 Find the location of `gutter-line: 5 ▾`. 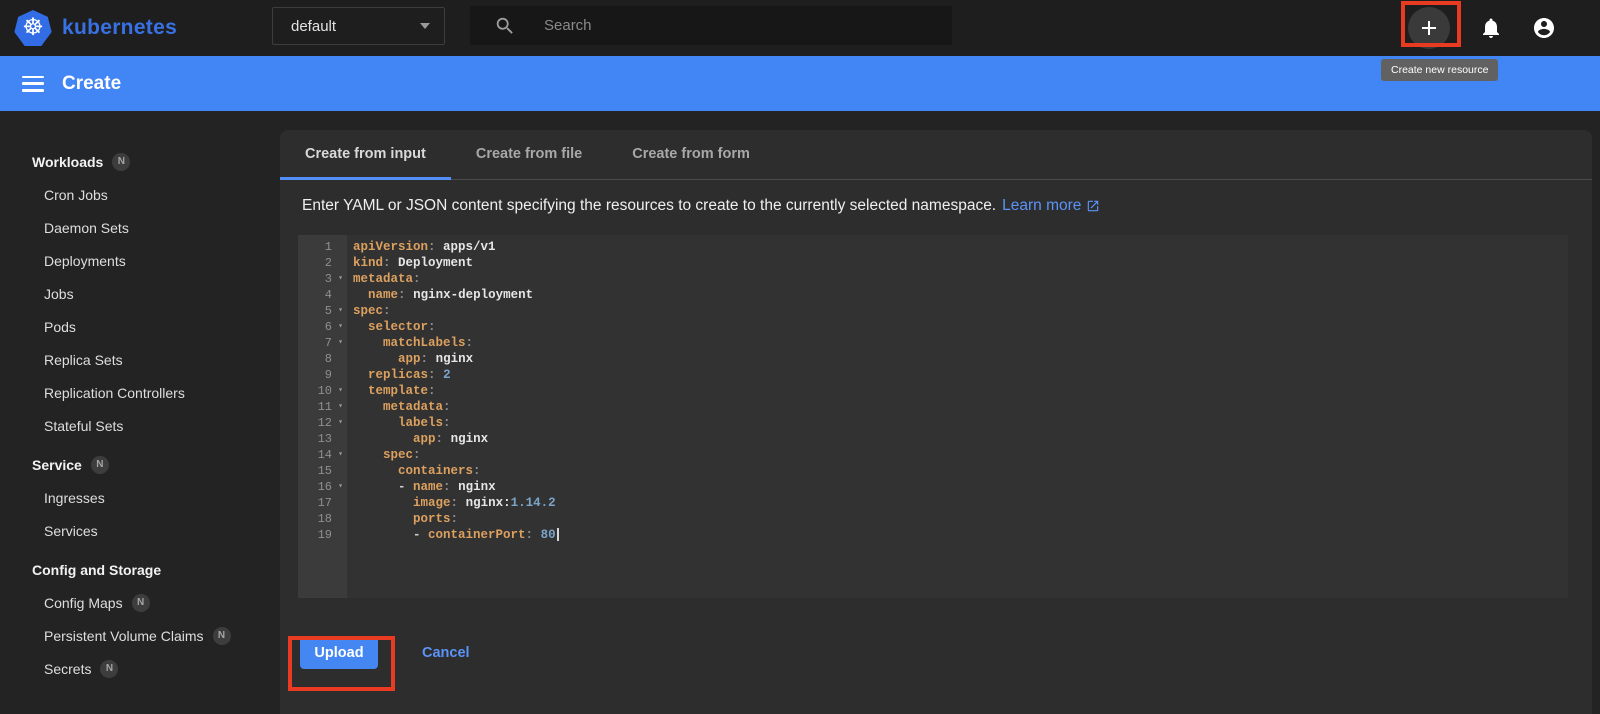

gutter-line: 5 ▾ is located at coordinates (322, 311).